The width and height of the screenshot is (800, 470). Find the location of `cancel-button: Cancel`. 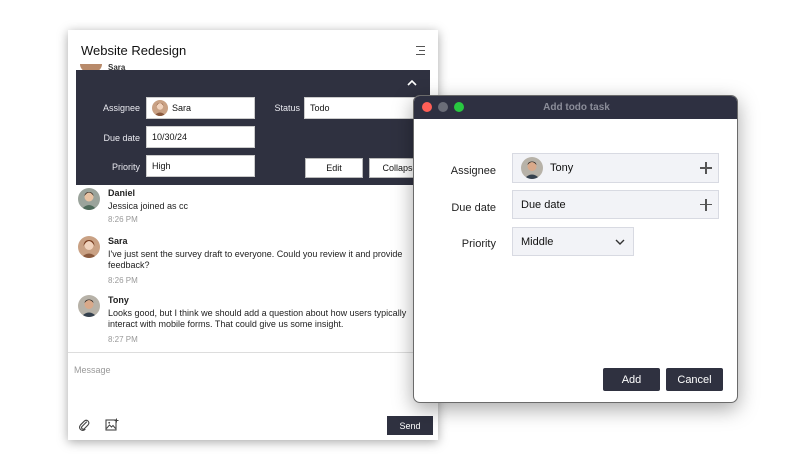

cancel-button: Cancel is located at coordinates (694, 379).